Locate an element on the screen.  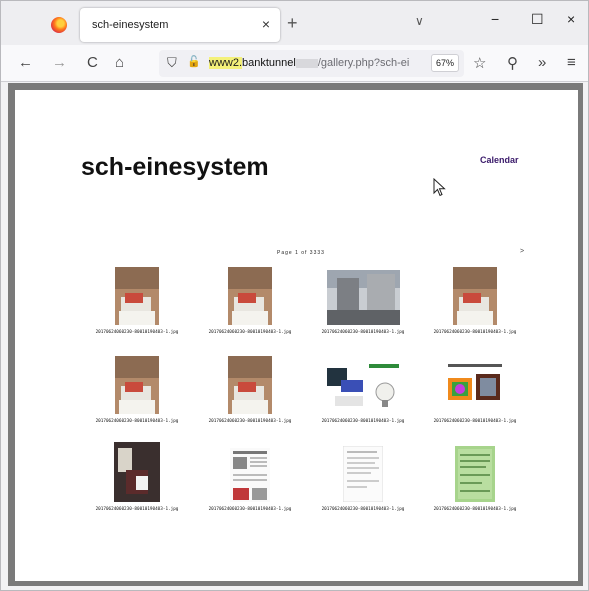
url-text: www2.banktunnel/gallery.php?sch-ei is located at coordinates (309, 63).